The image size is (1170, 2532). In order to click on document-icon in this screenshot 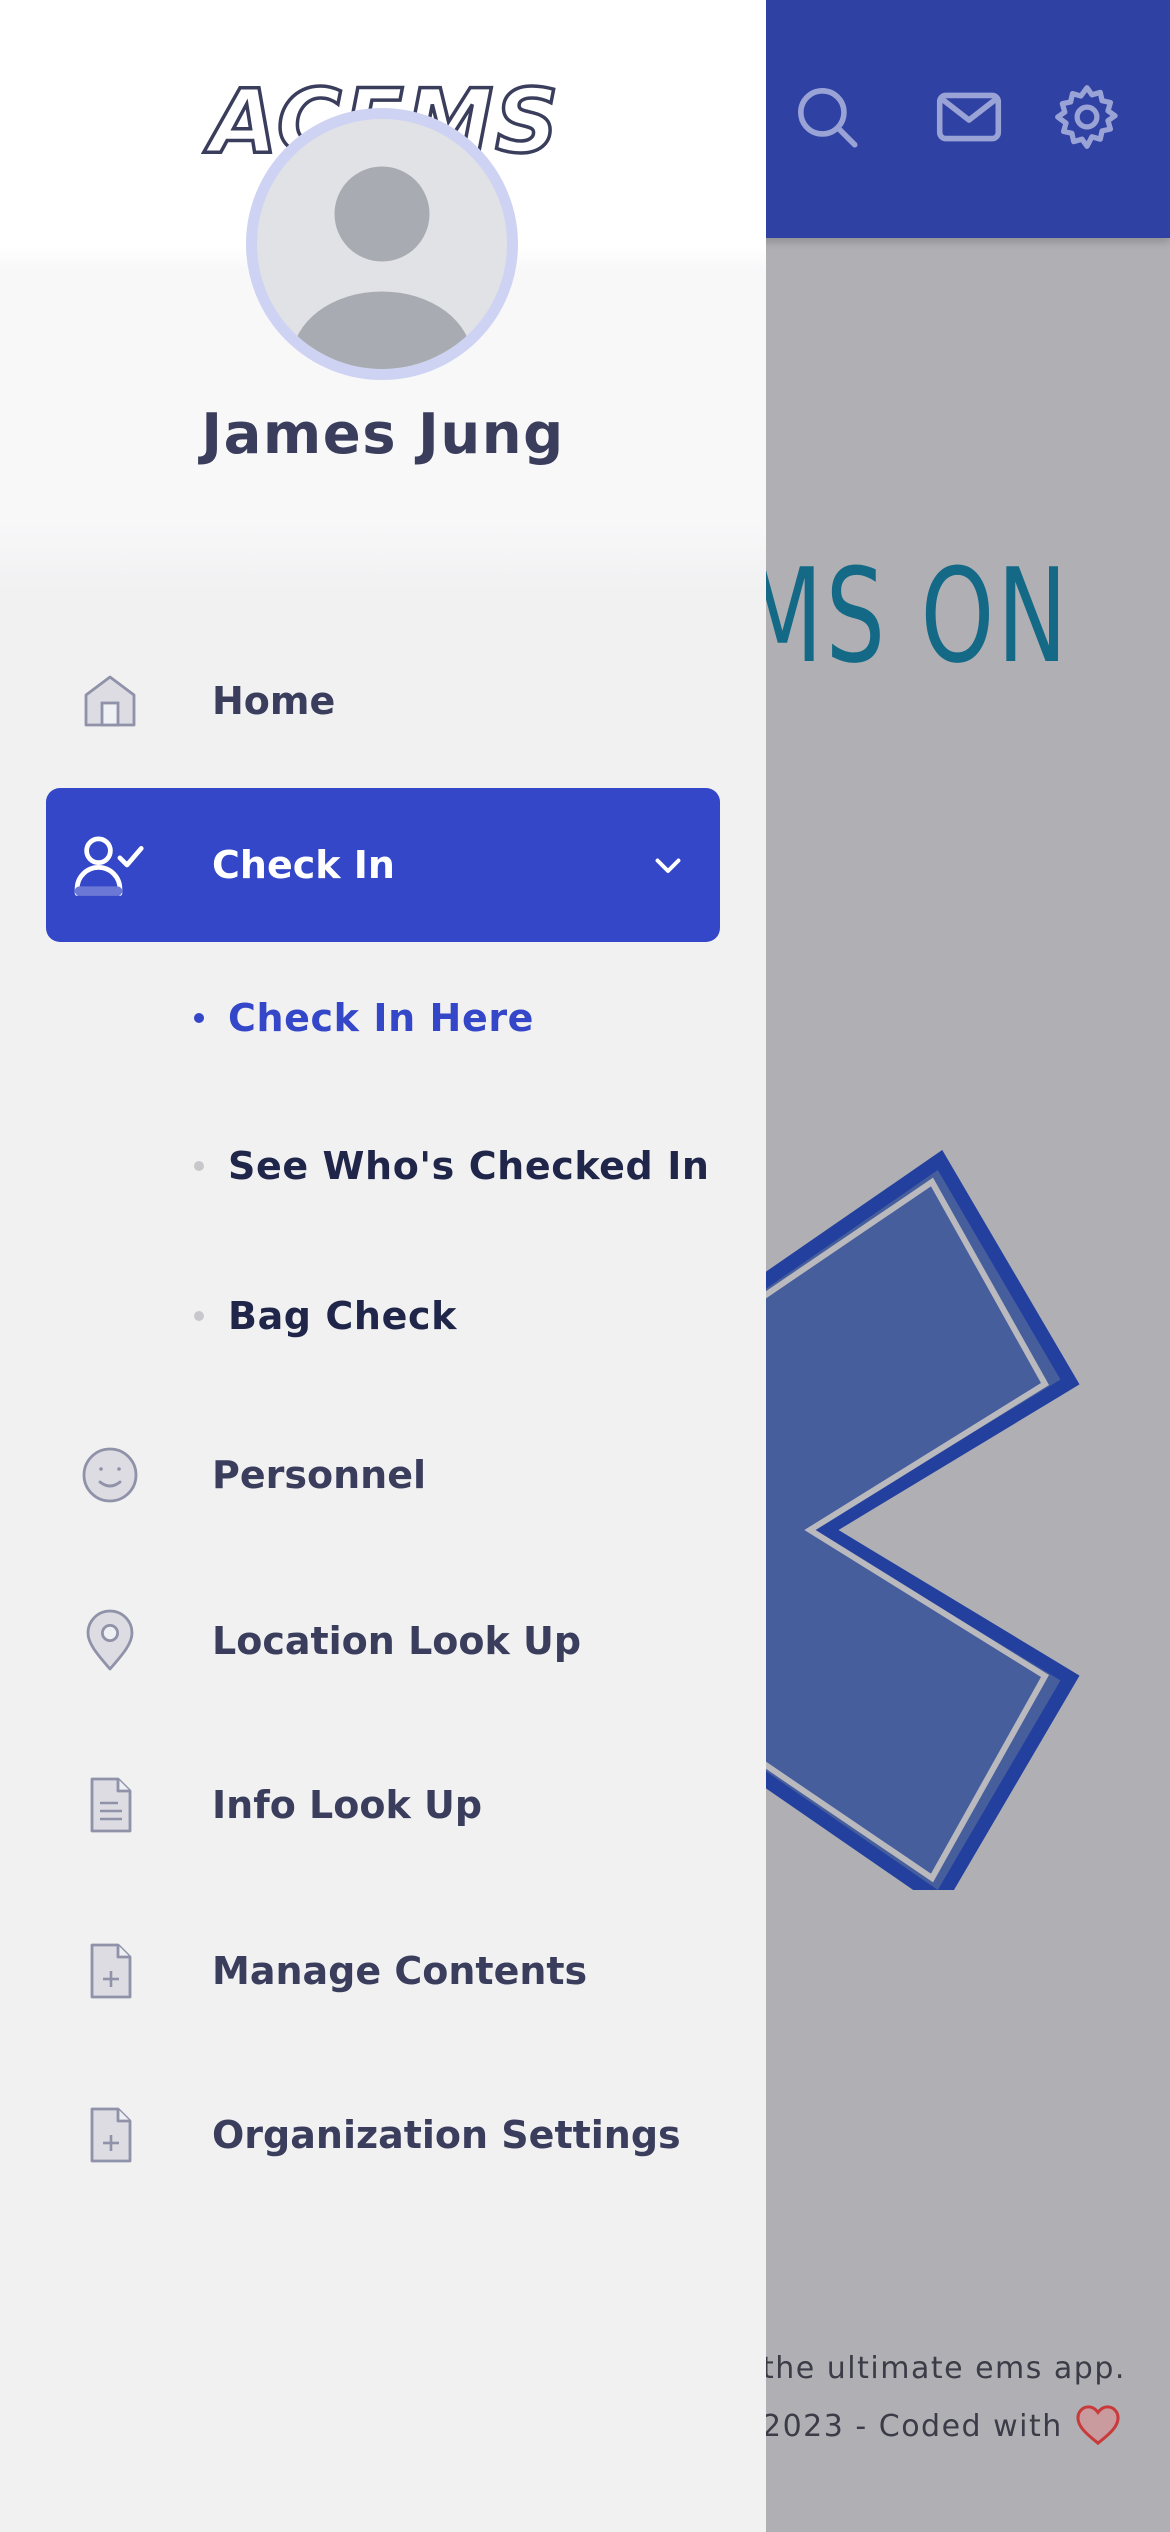, I will do `click(110, 1805)`.